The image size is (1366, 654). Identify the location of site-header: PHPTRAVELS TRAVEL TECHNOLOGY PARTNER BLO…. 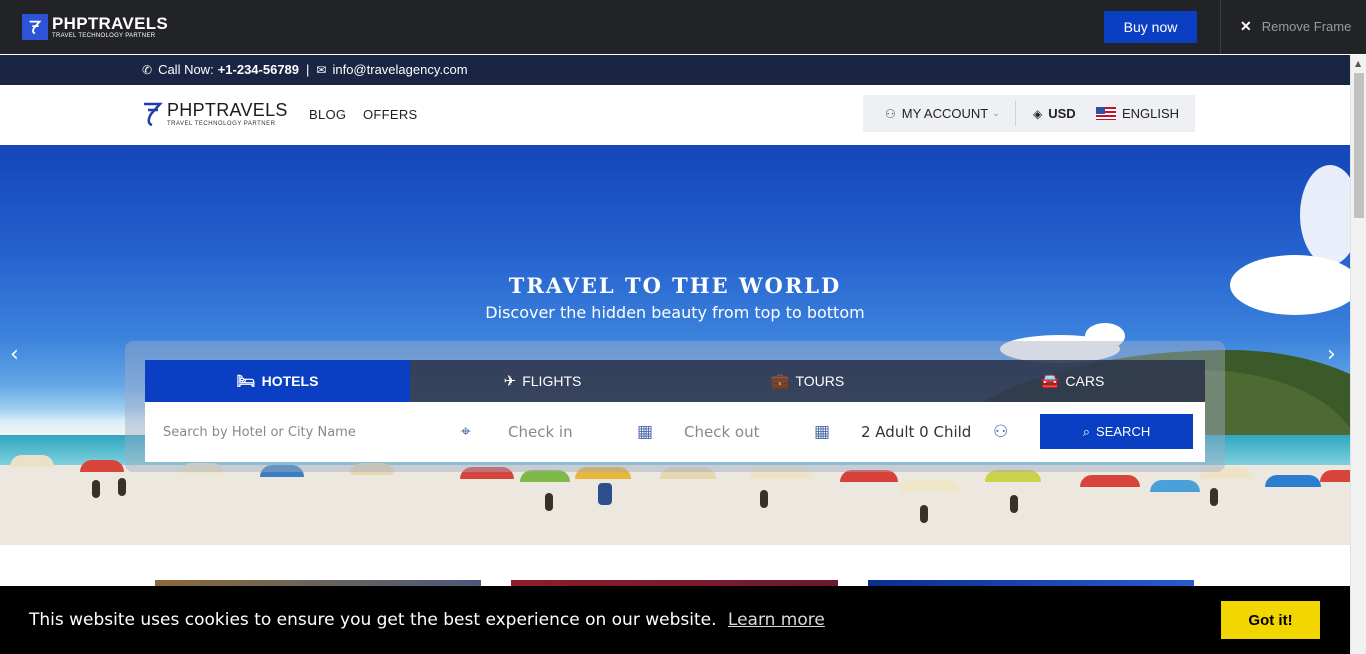
(675, 115).